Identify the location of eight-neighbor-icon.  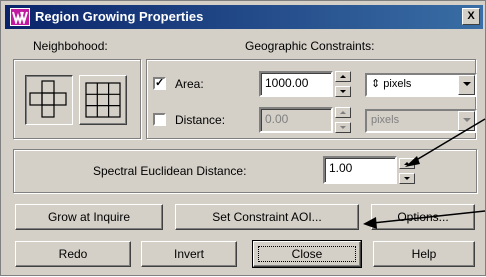
(103, 100).